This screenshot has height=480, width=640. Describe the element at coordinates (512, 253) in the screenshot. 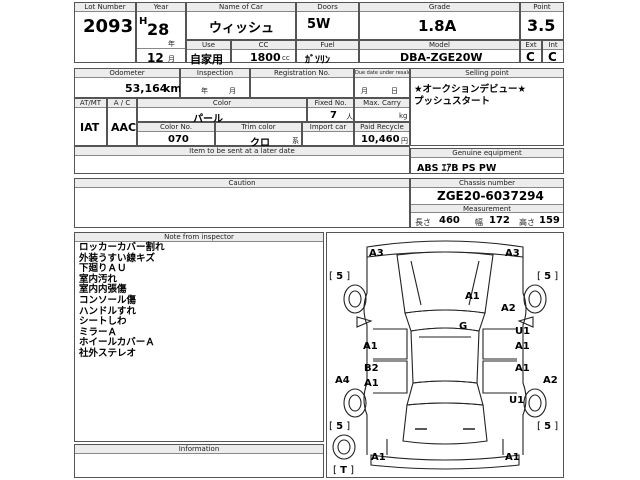

I see `mark-front-right: A3` at that location.